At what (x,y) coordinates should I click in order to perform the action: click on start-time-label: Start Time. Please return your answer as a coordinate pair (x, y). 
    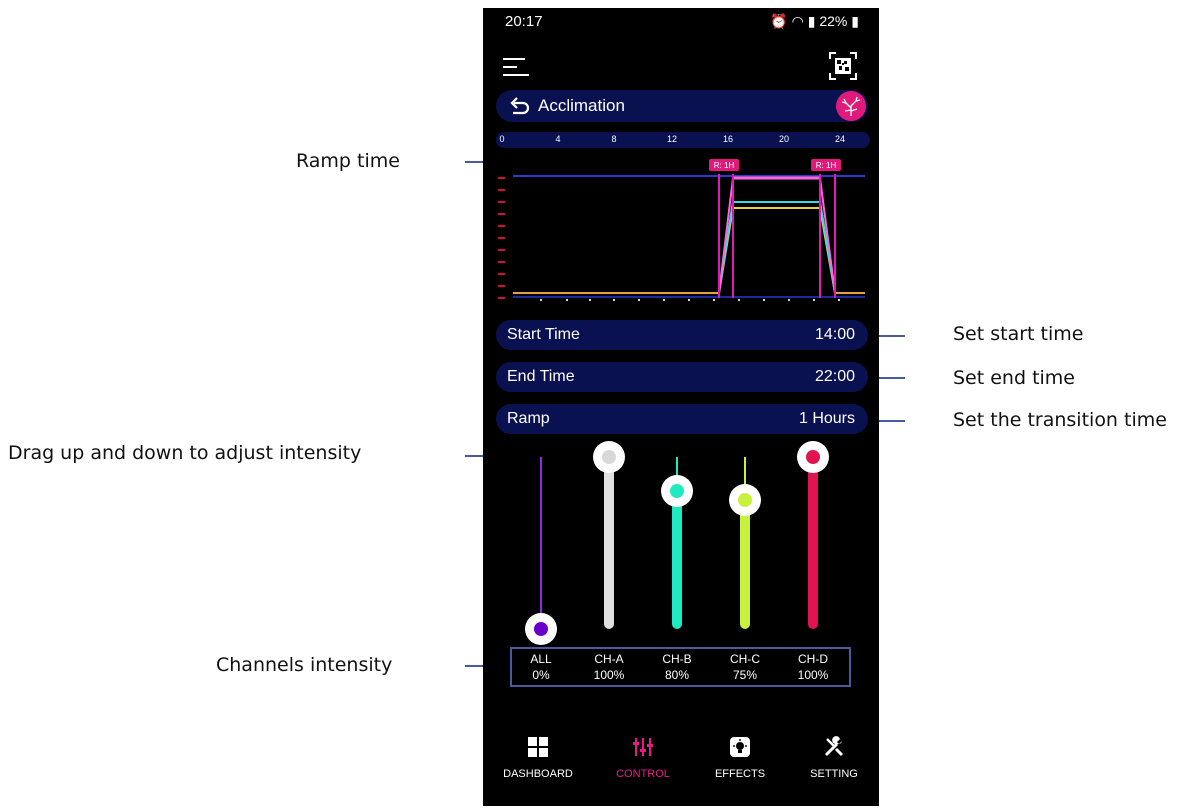
    Looking at the image, I should click on (543, 334).